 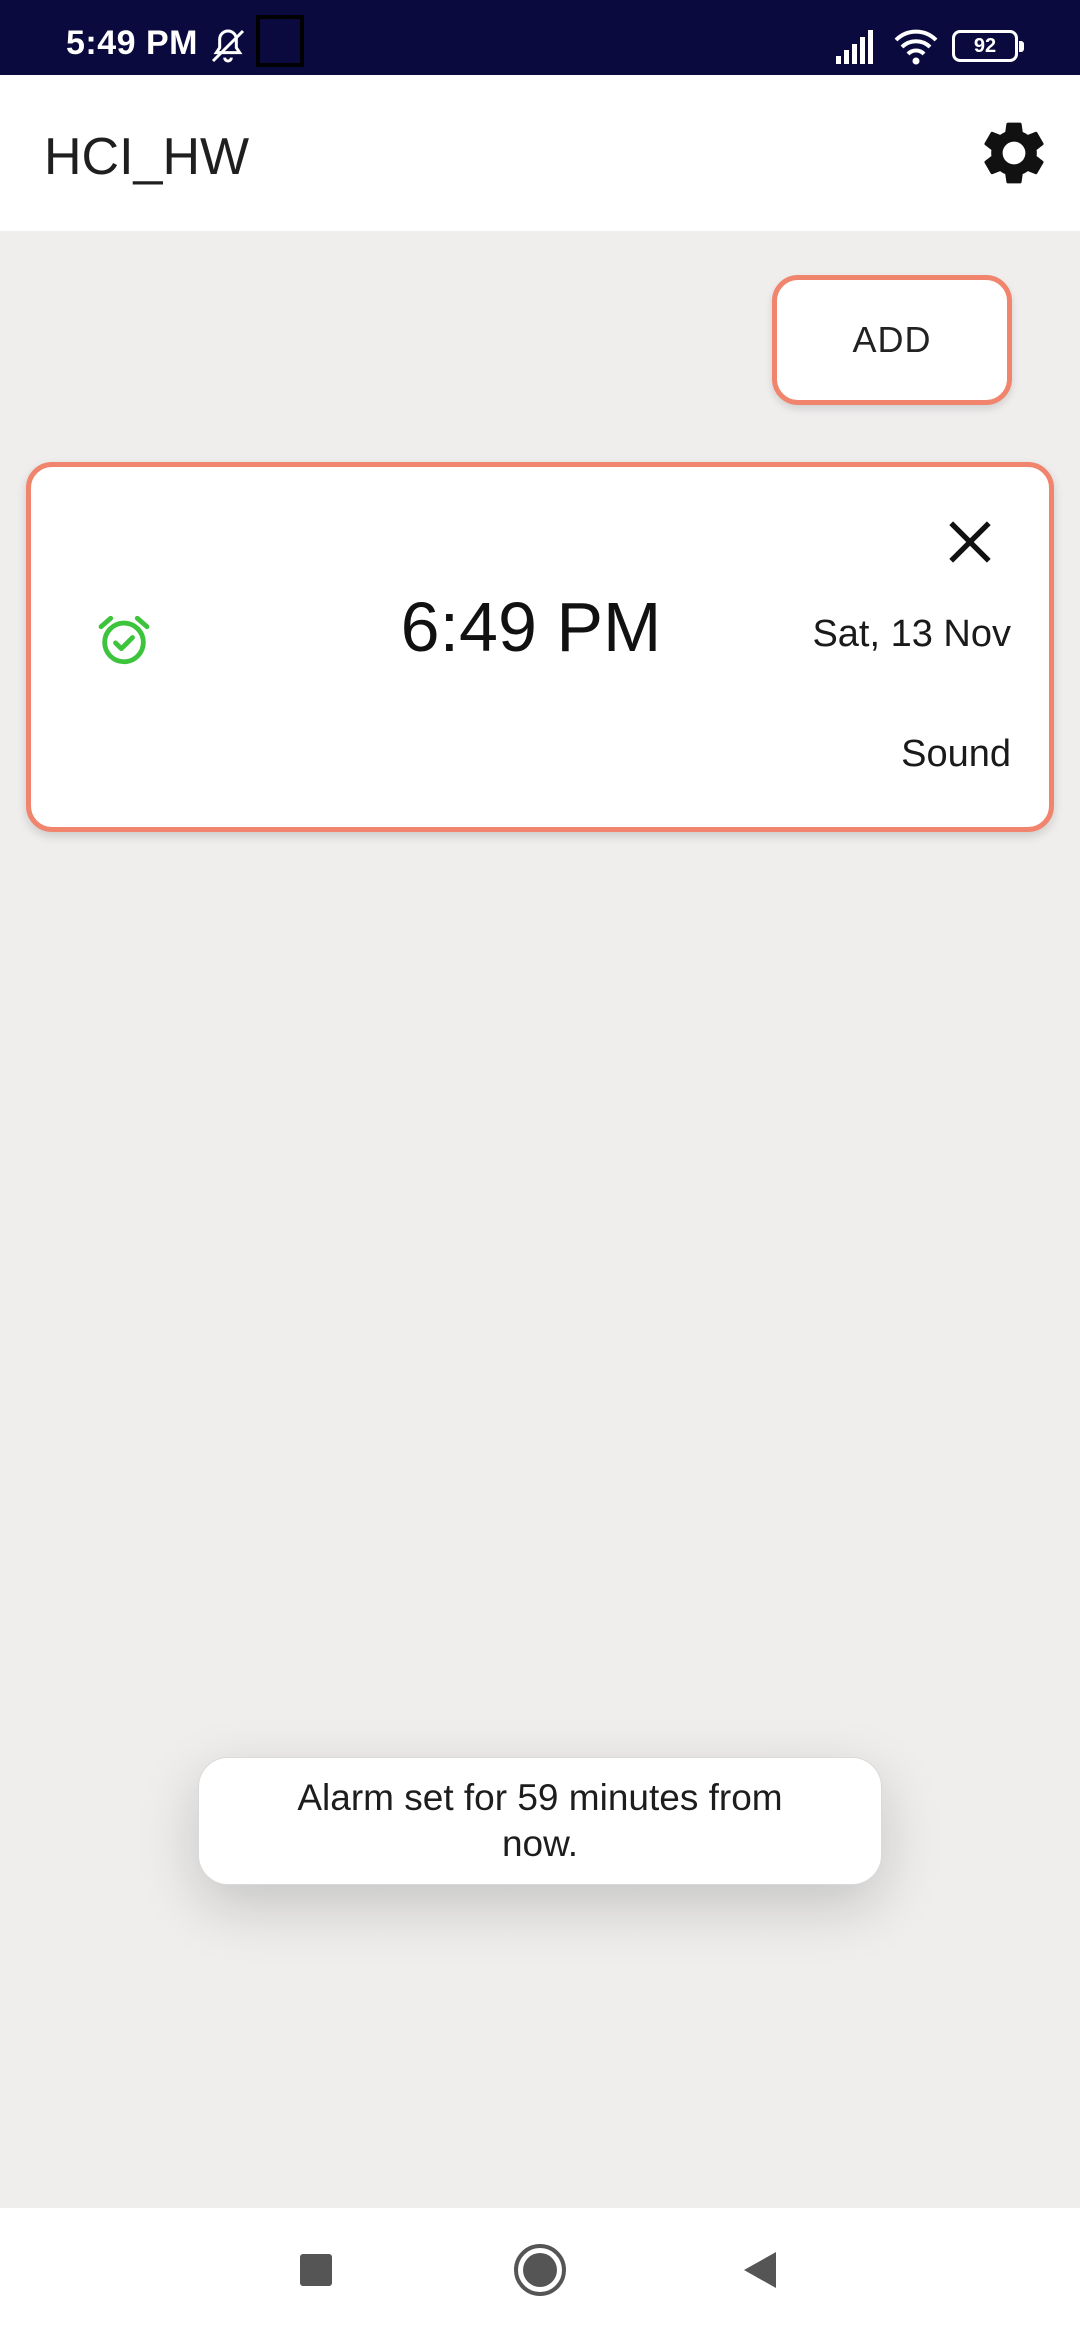 I want to click on recents-square-icon, so click(x=316, y=2270).